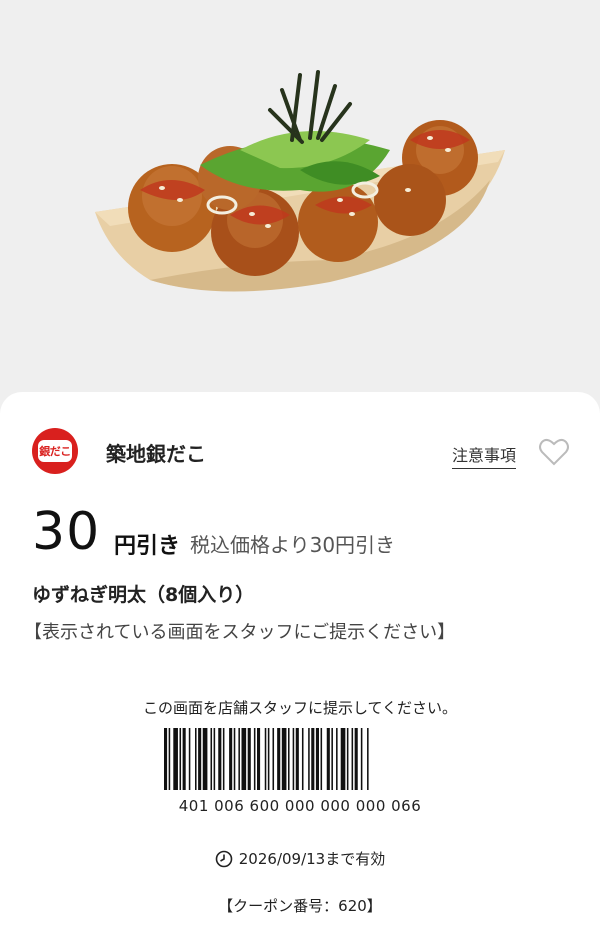  Describe the element at coordinates (300, 806) in the screenshot. I see `barcode-number: 401 006 600 000 000 000 066` at that location.